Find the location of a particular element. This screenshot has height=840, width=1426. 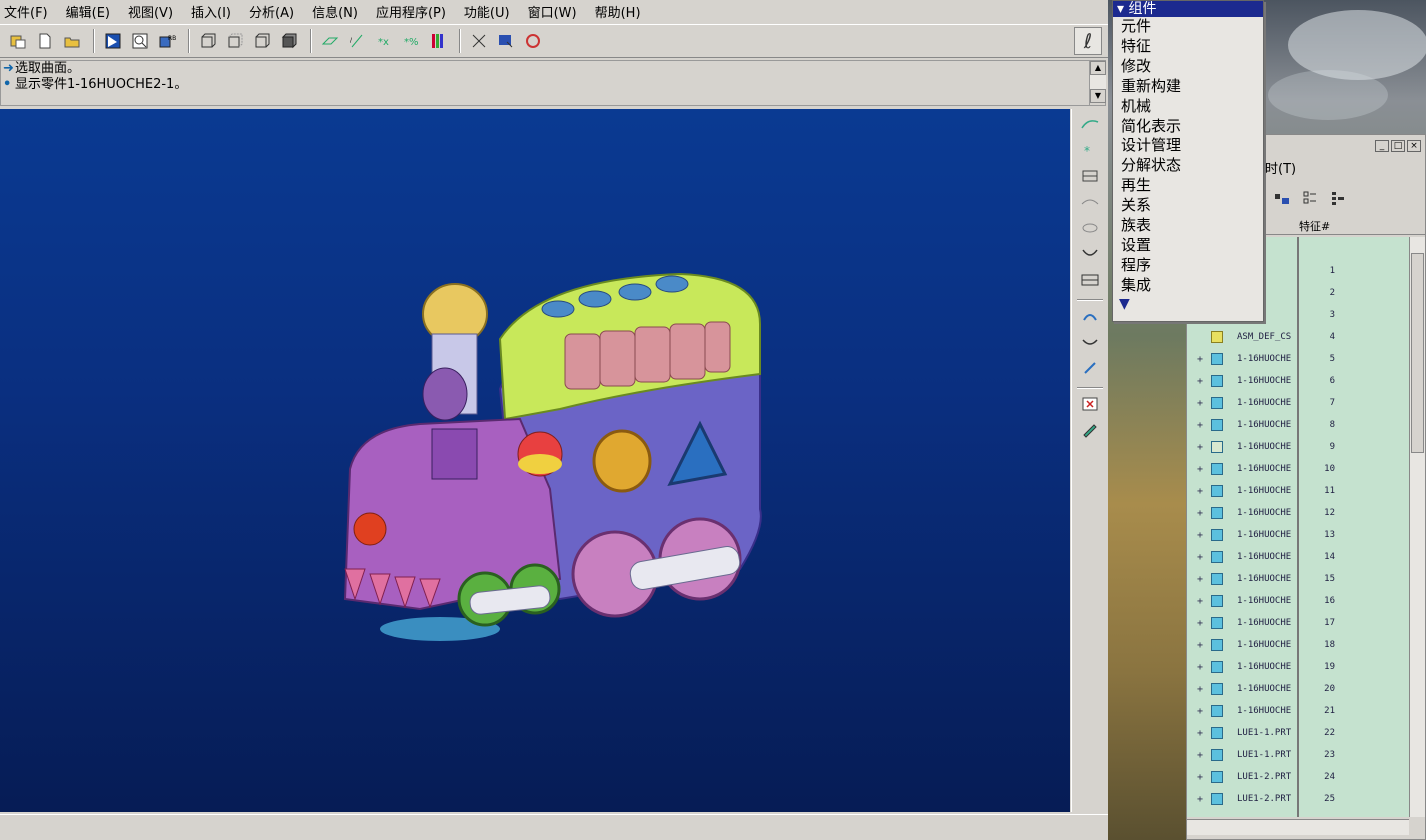

tree-row: +1-16HUOCHE 12 is located at coordinates (1298, 514).